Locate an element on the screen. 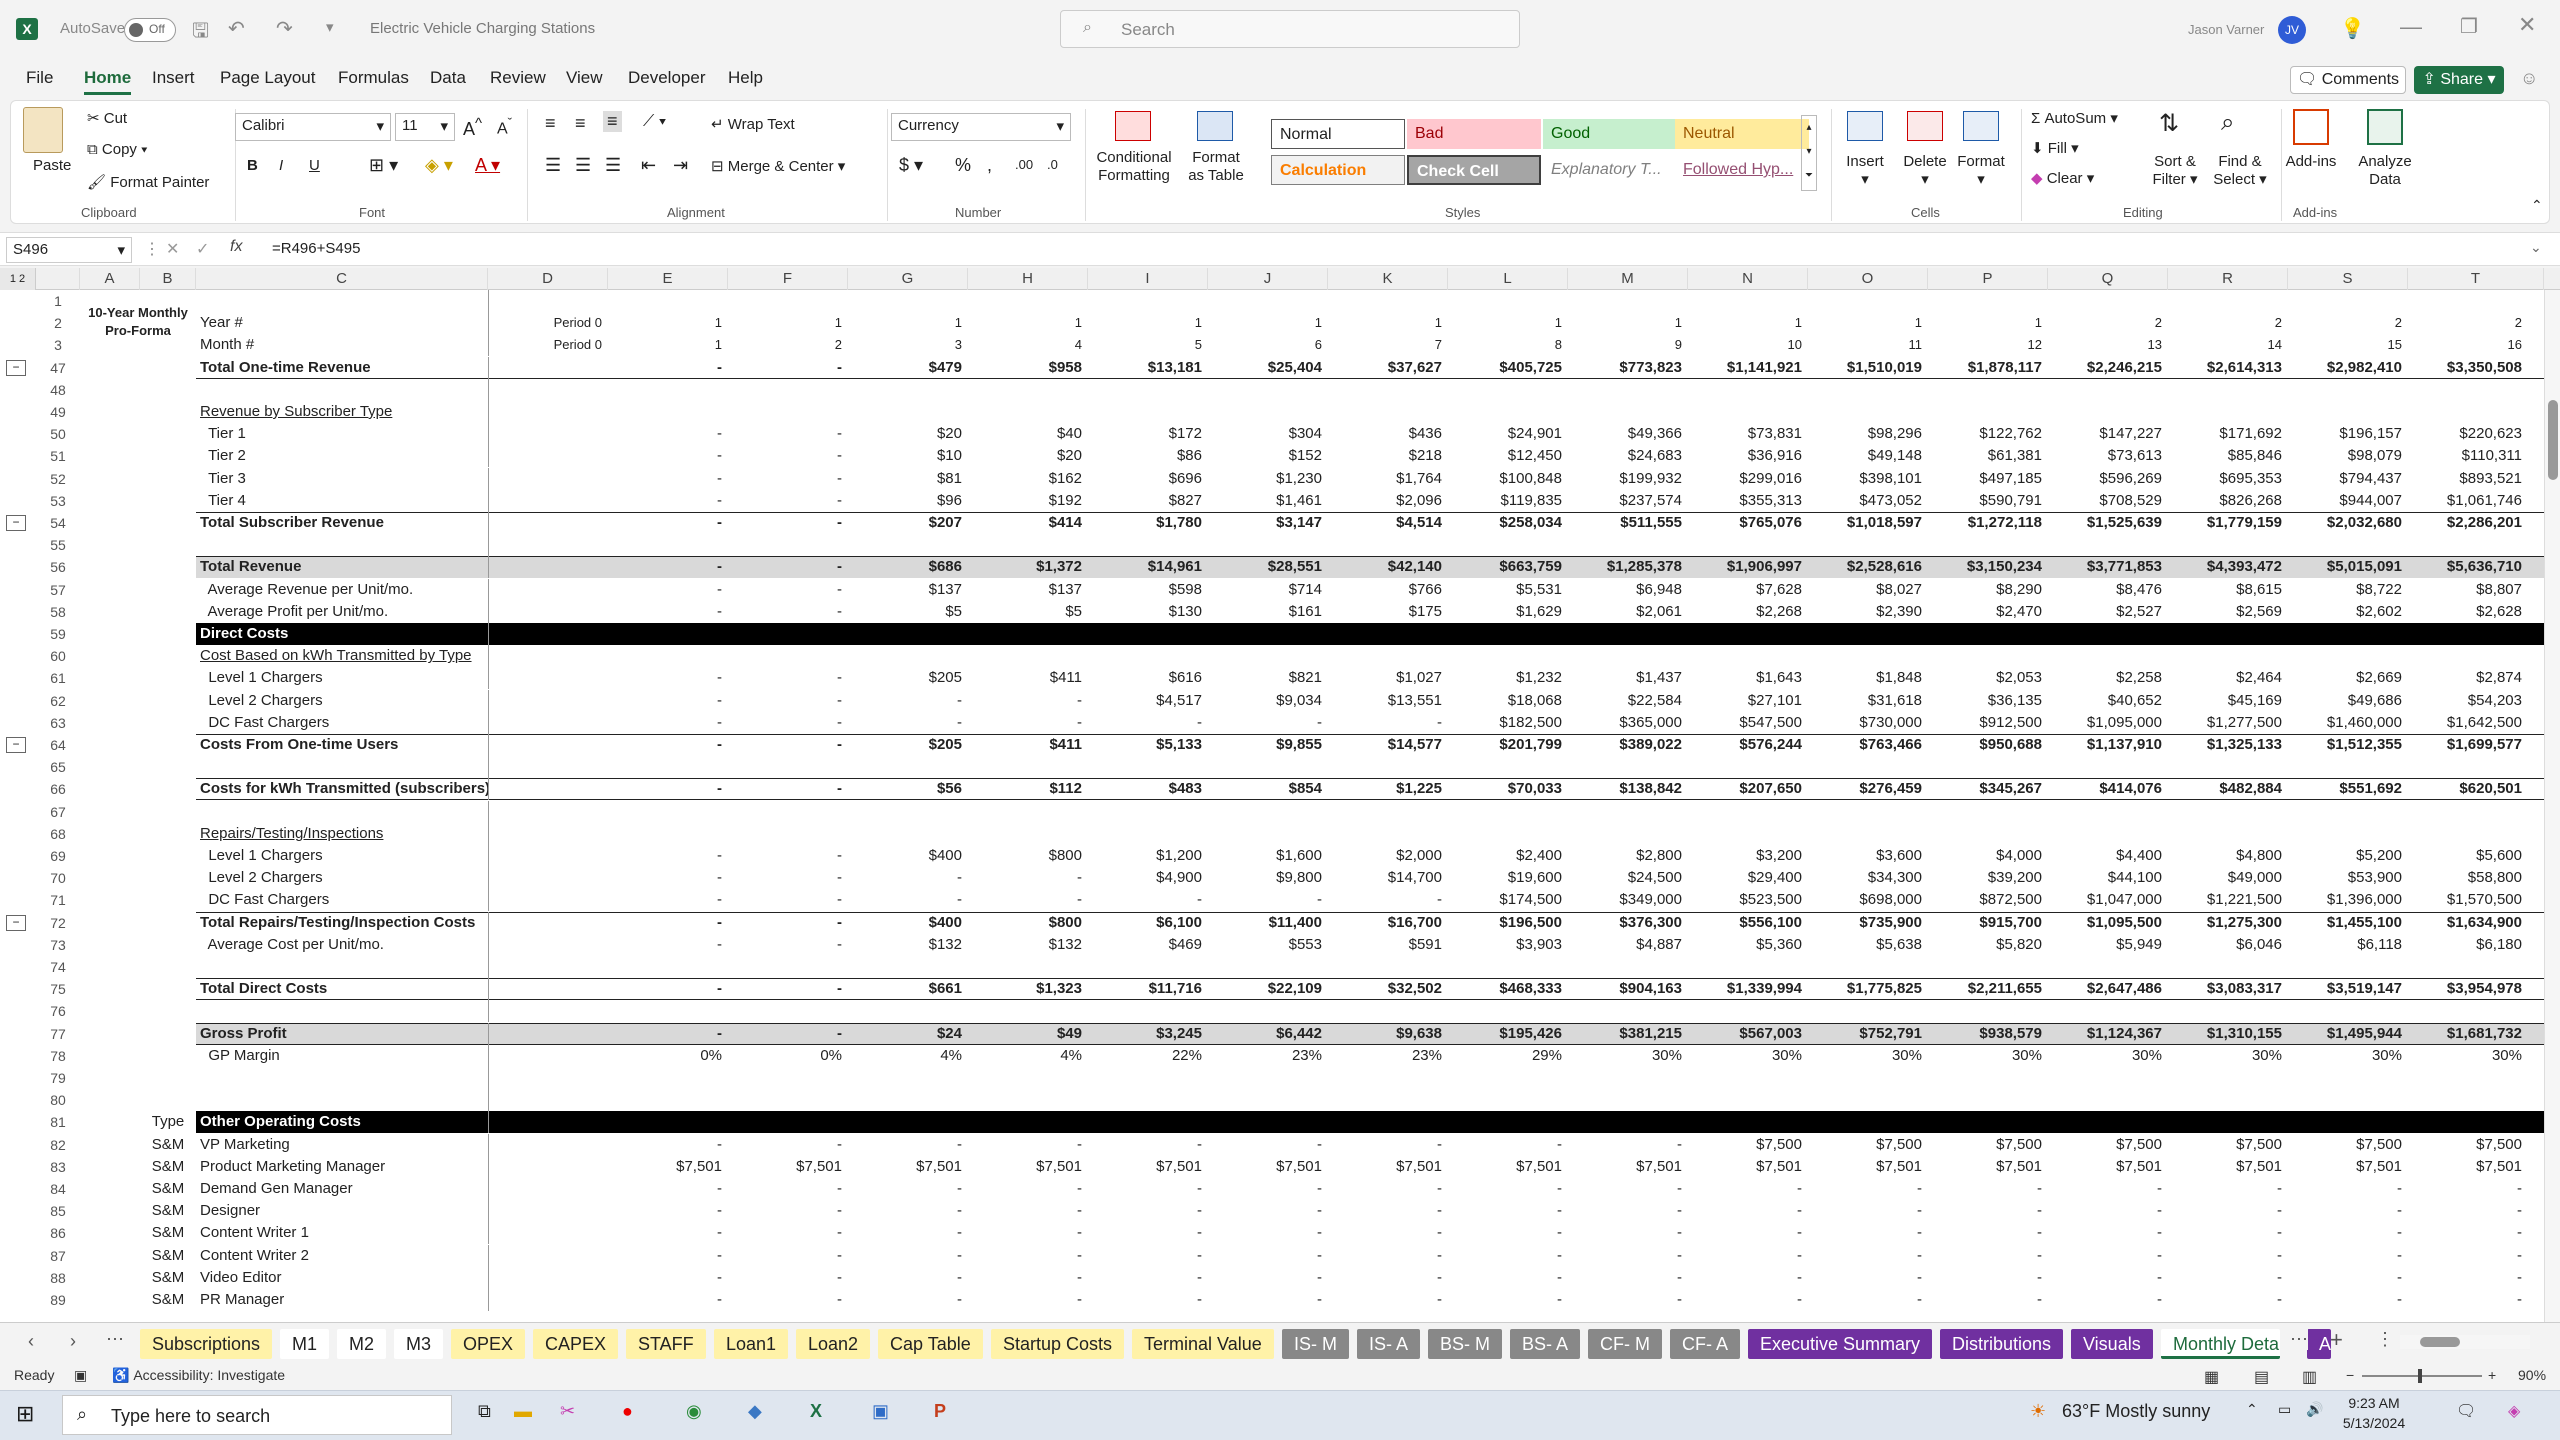  row-number: 3 is located at coordinates (58, 345).